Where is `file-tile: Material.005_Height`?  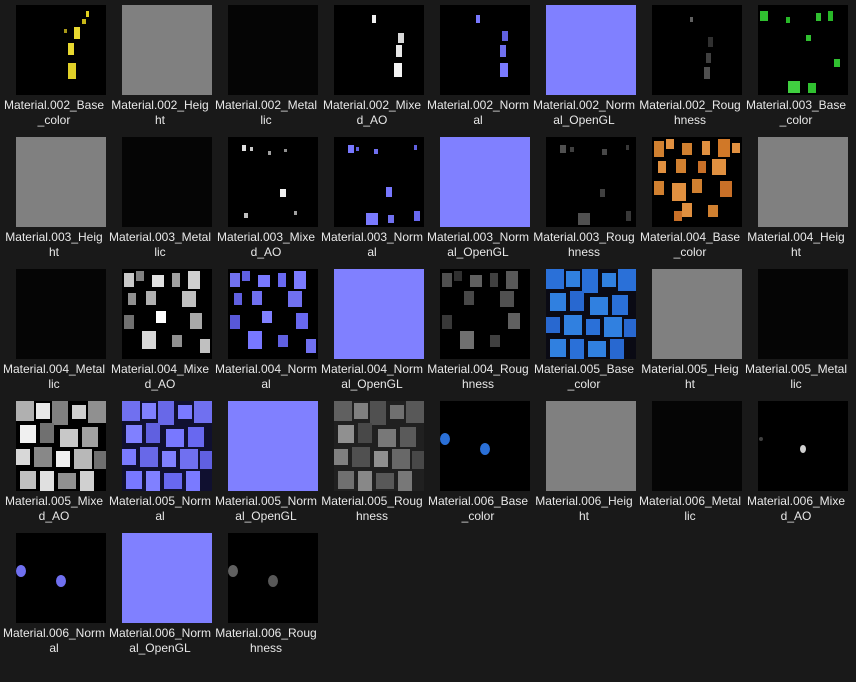 file-tile: Material.005_Height is located at coordinates (690, 328).